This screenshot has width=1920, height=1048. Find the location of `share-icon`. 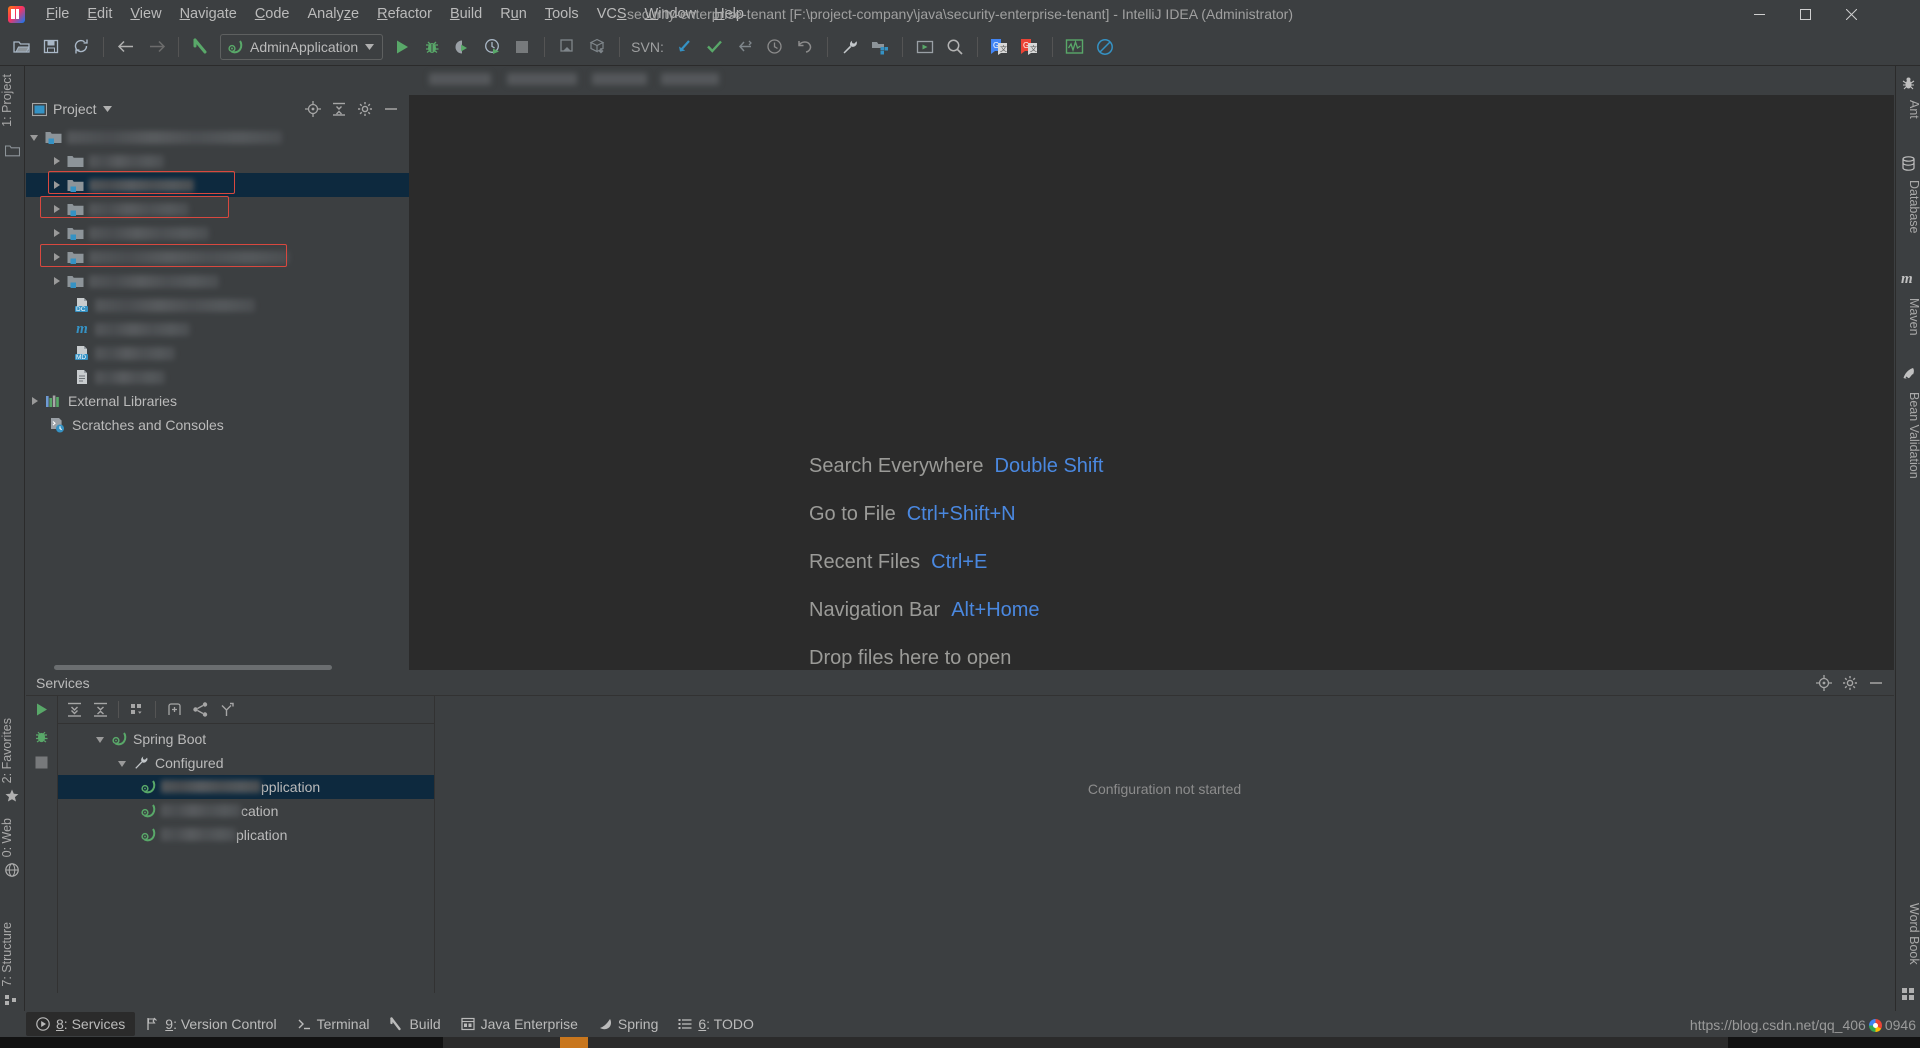

share-icon is located at coordinates (200, 710).